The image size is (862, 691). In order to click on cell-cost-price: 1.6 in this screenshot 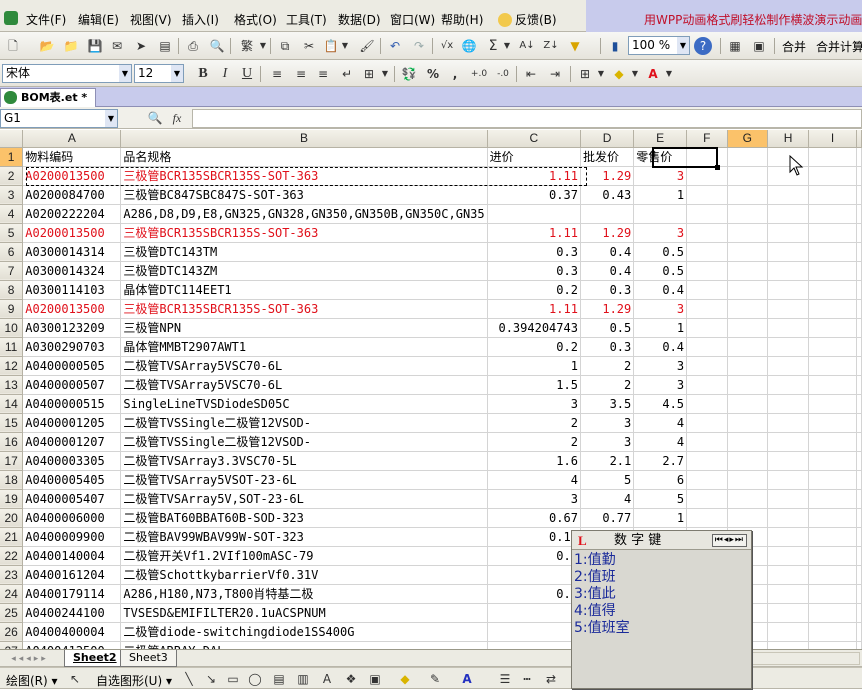, I will do `click(534, 461)`.